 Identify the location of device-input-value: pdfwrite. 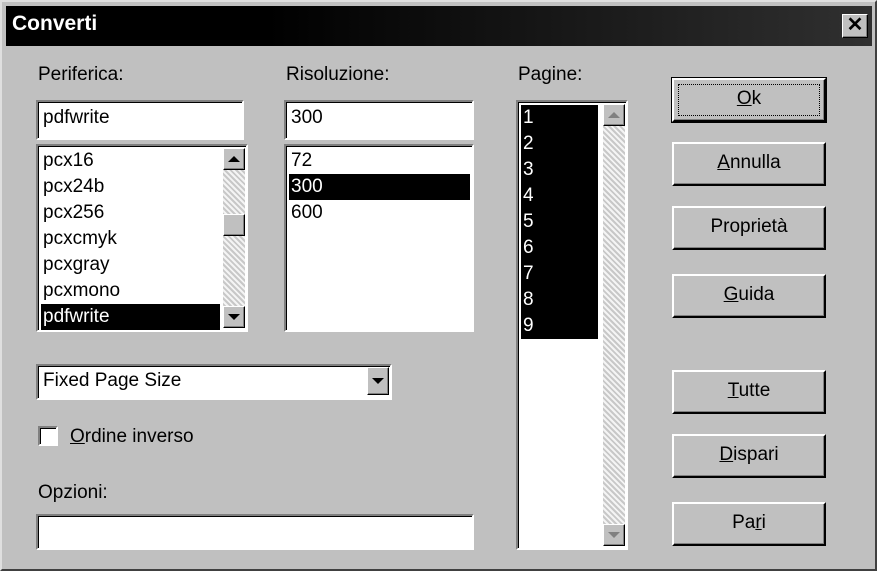
(76, 117).